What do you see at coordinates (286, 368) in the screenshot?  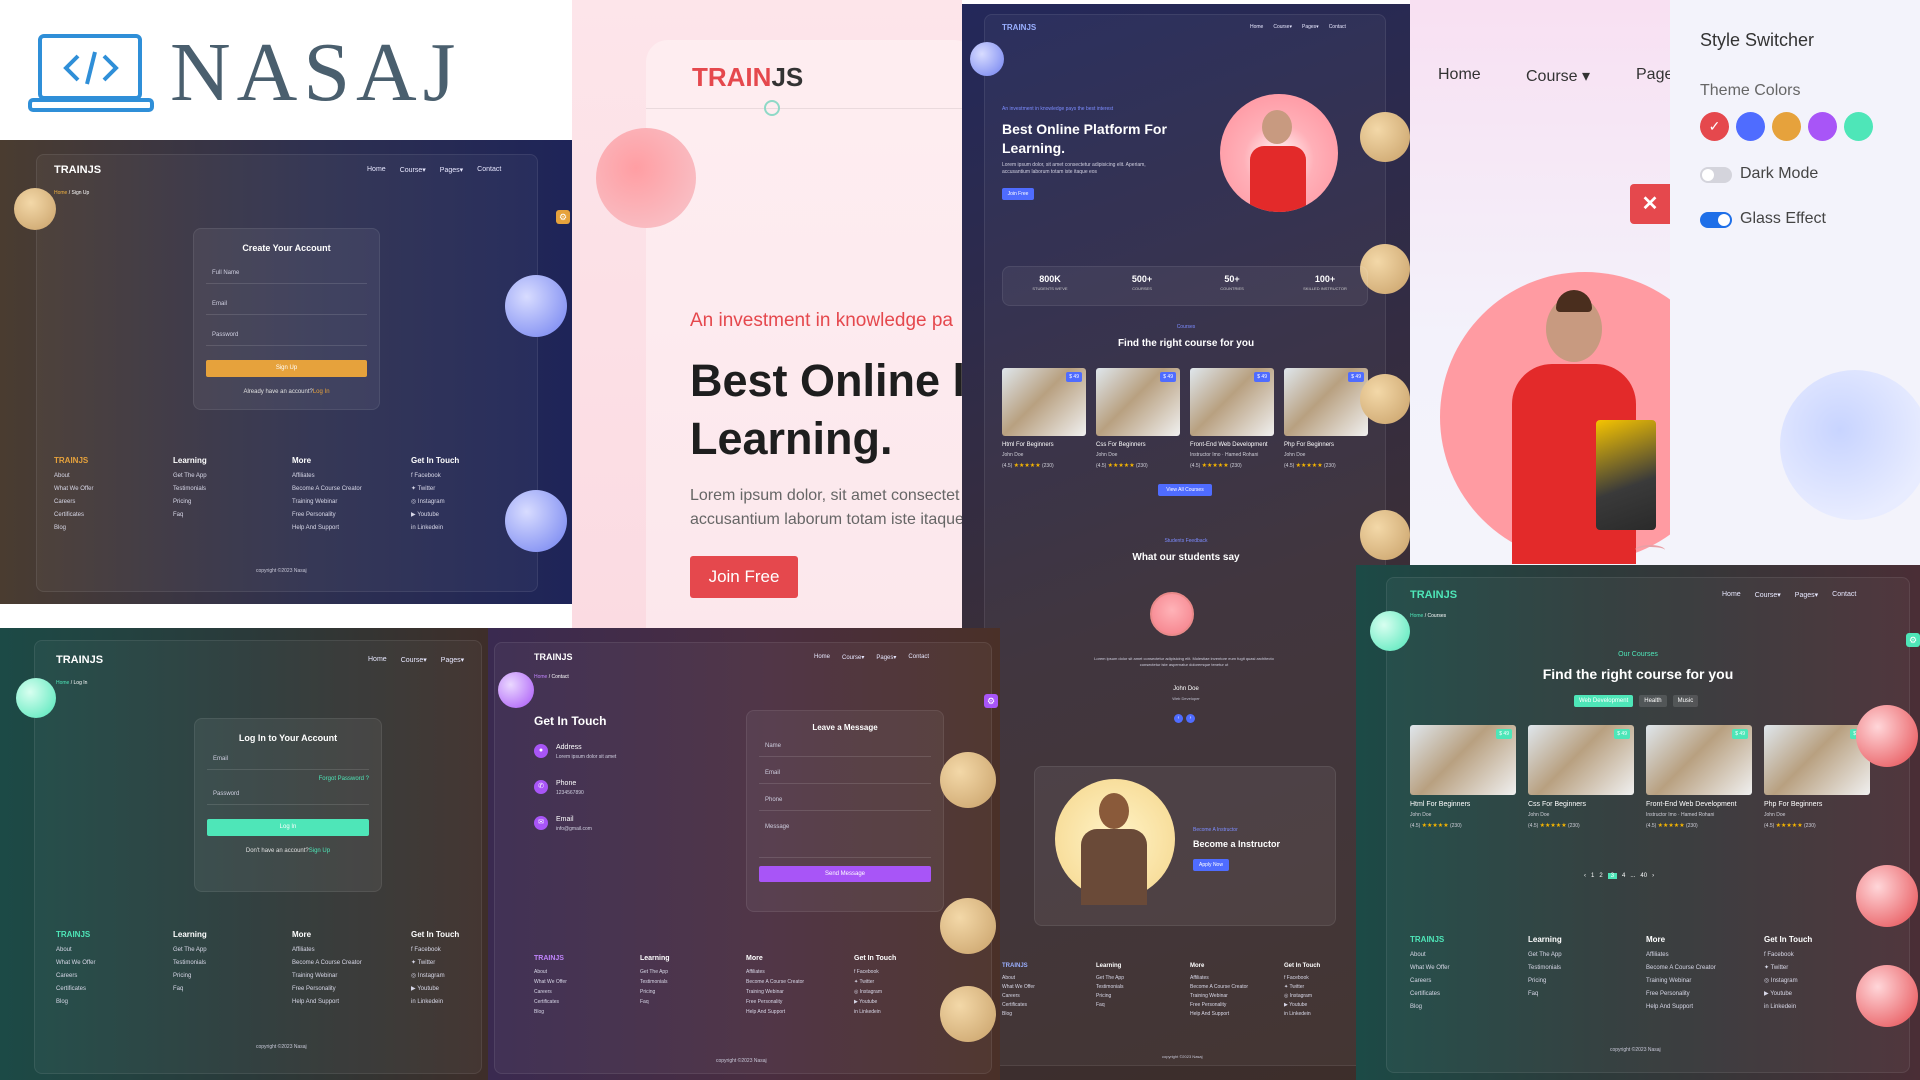 I see `signup-button: Sign Up` at bounding box center [286, 368].